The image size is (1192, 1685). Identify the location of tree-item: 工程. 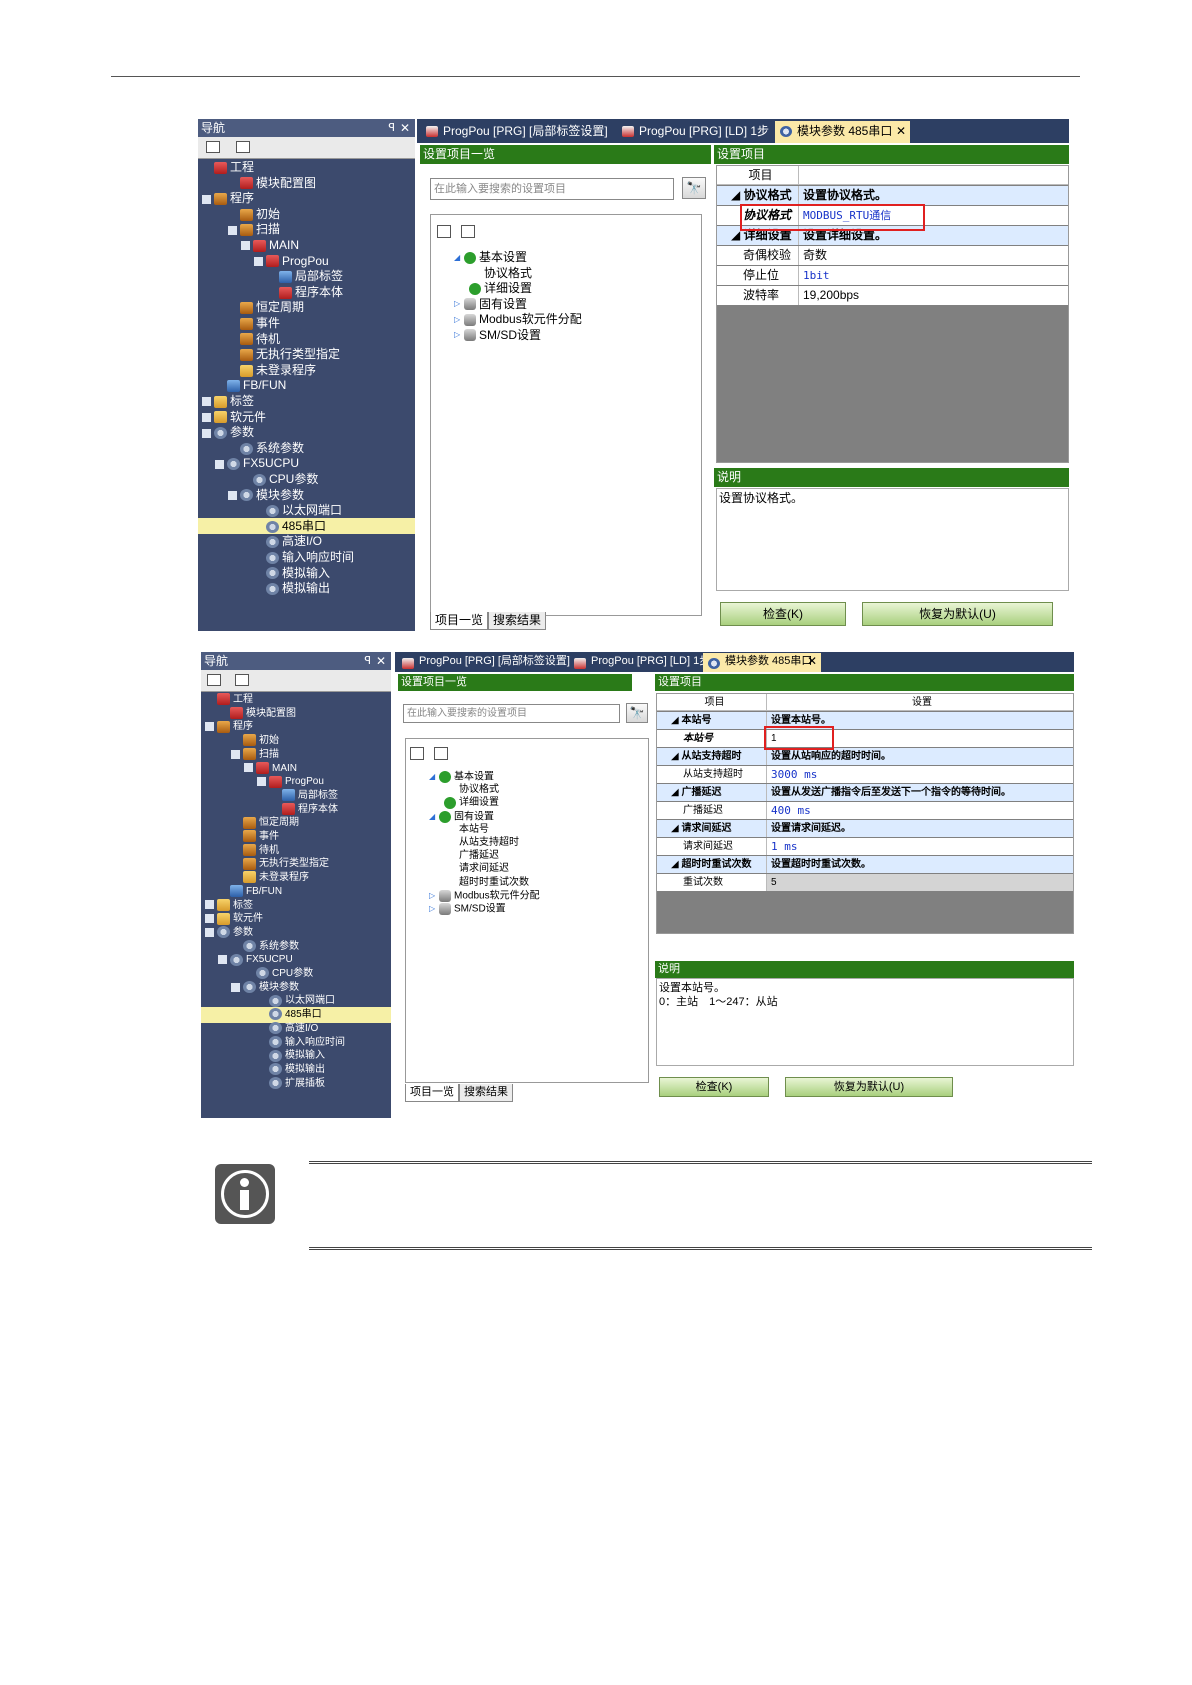
(306, 167).